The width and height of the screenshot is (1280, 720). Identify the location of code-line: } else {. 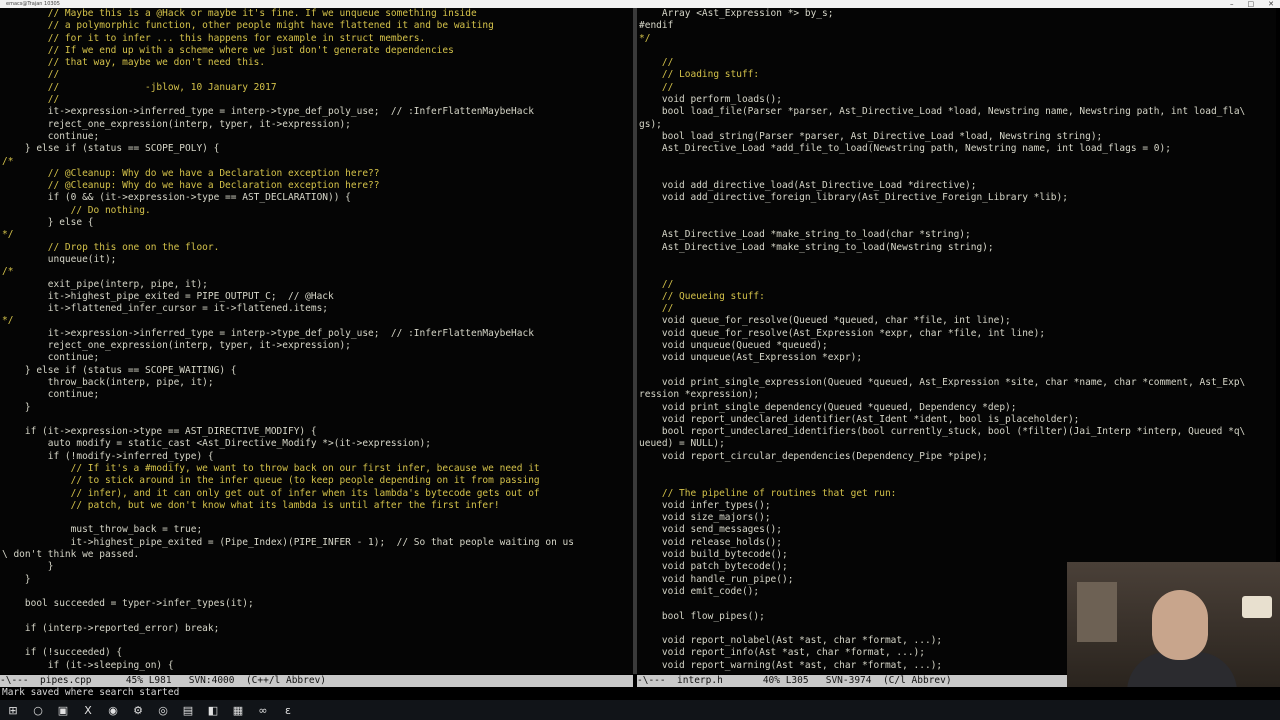
(317, 223).